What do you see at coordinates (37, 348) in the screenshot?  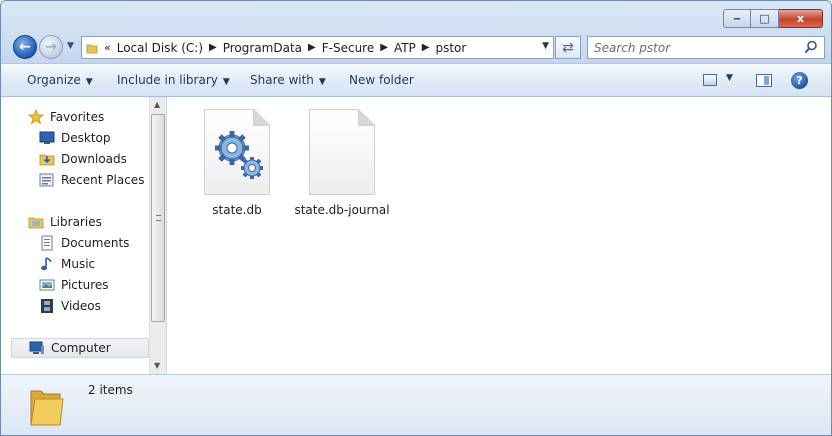 I see `computer-icon` at bounding box center [37, 348].